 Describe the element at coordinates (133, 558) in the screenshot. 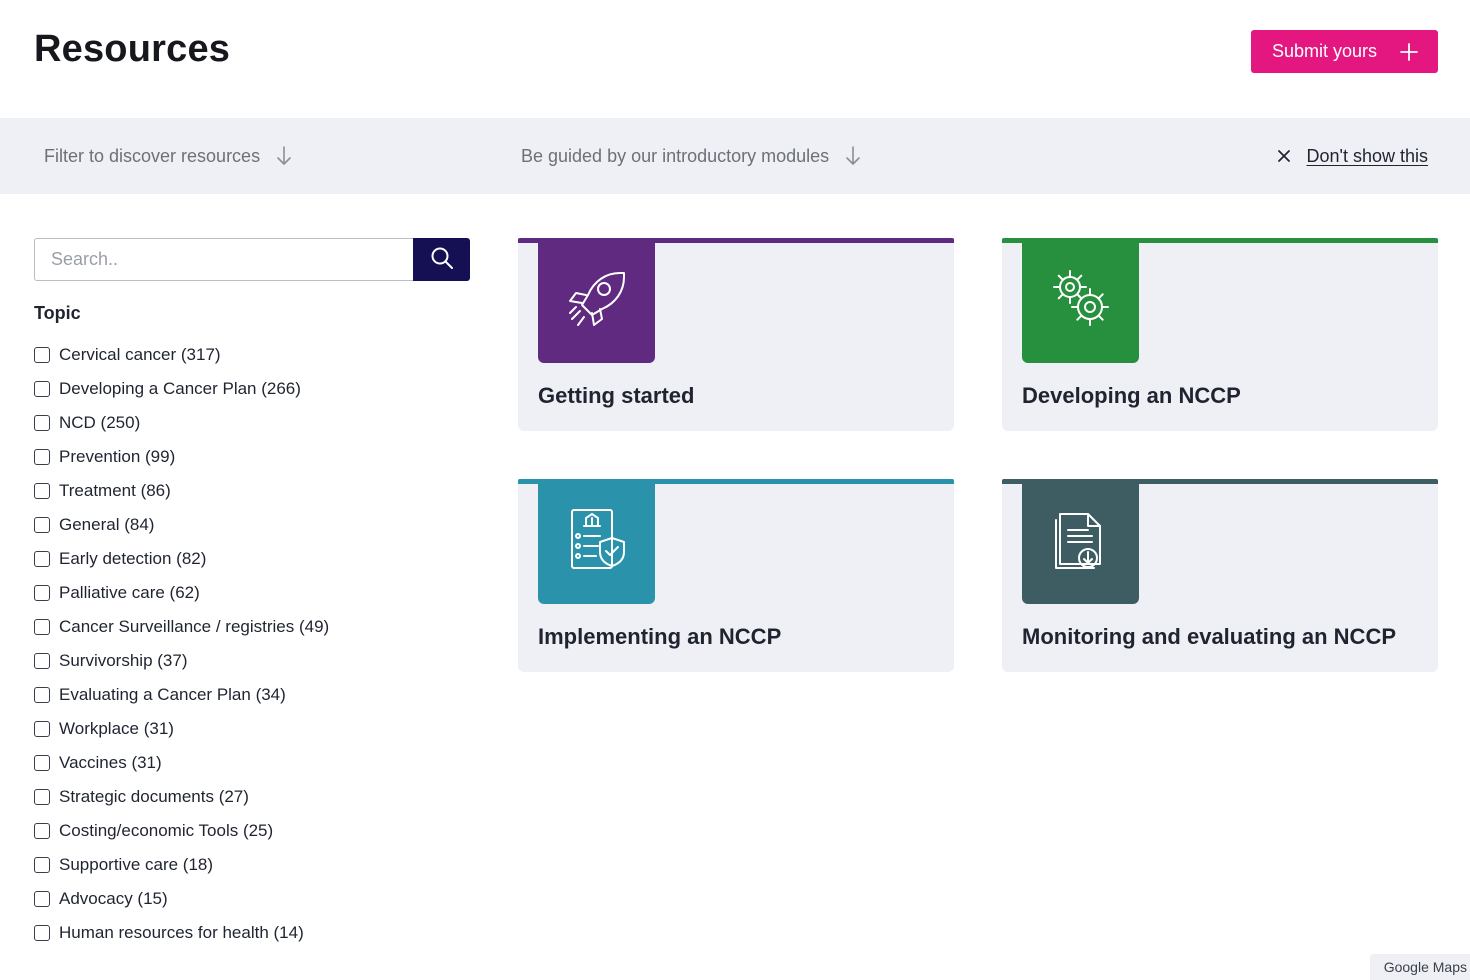

I see `topic-label: Early detection (82)` at that location.